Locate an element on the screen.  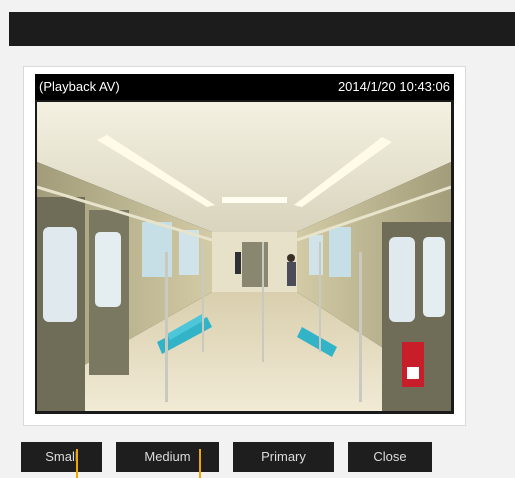
top-header-bar is located at coordinates (262, 29).